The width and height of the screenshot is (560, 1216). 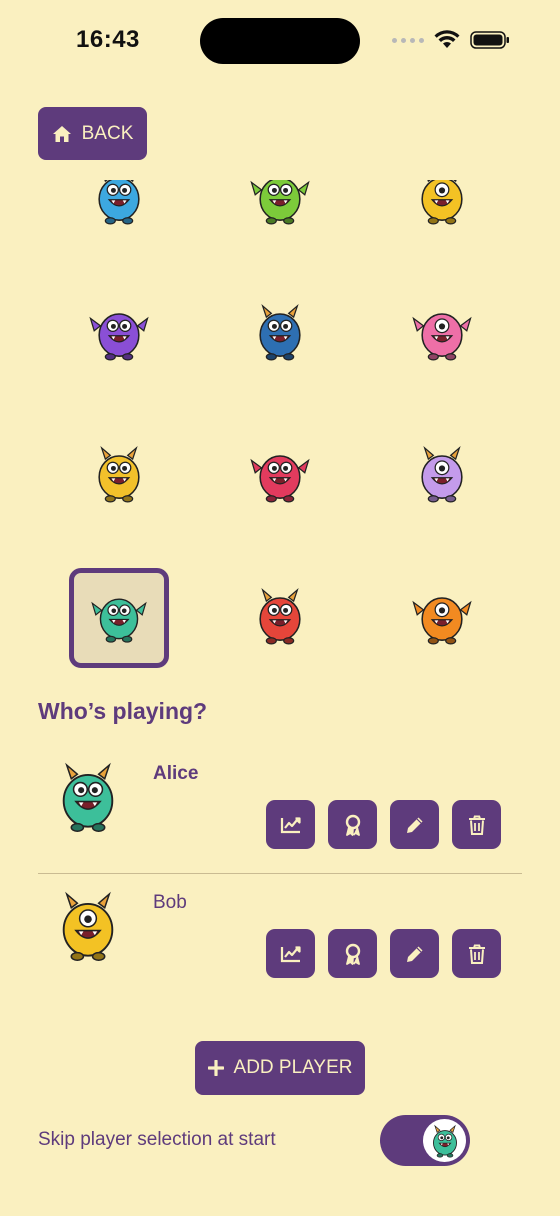 I want to click on back-button: BACK, so click(x=92, y=133).